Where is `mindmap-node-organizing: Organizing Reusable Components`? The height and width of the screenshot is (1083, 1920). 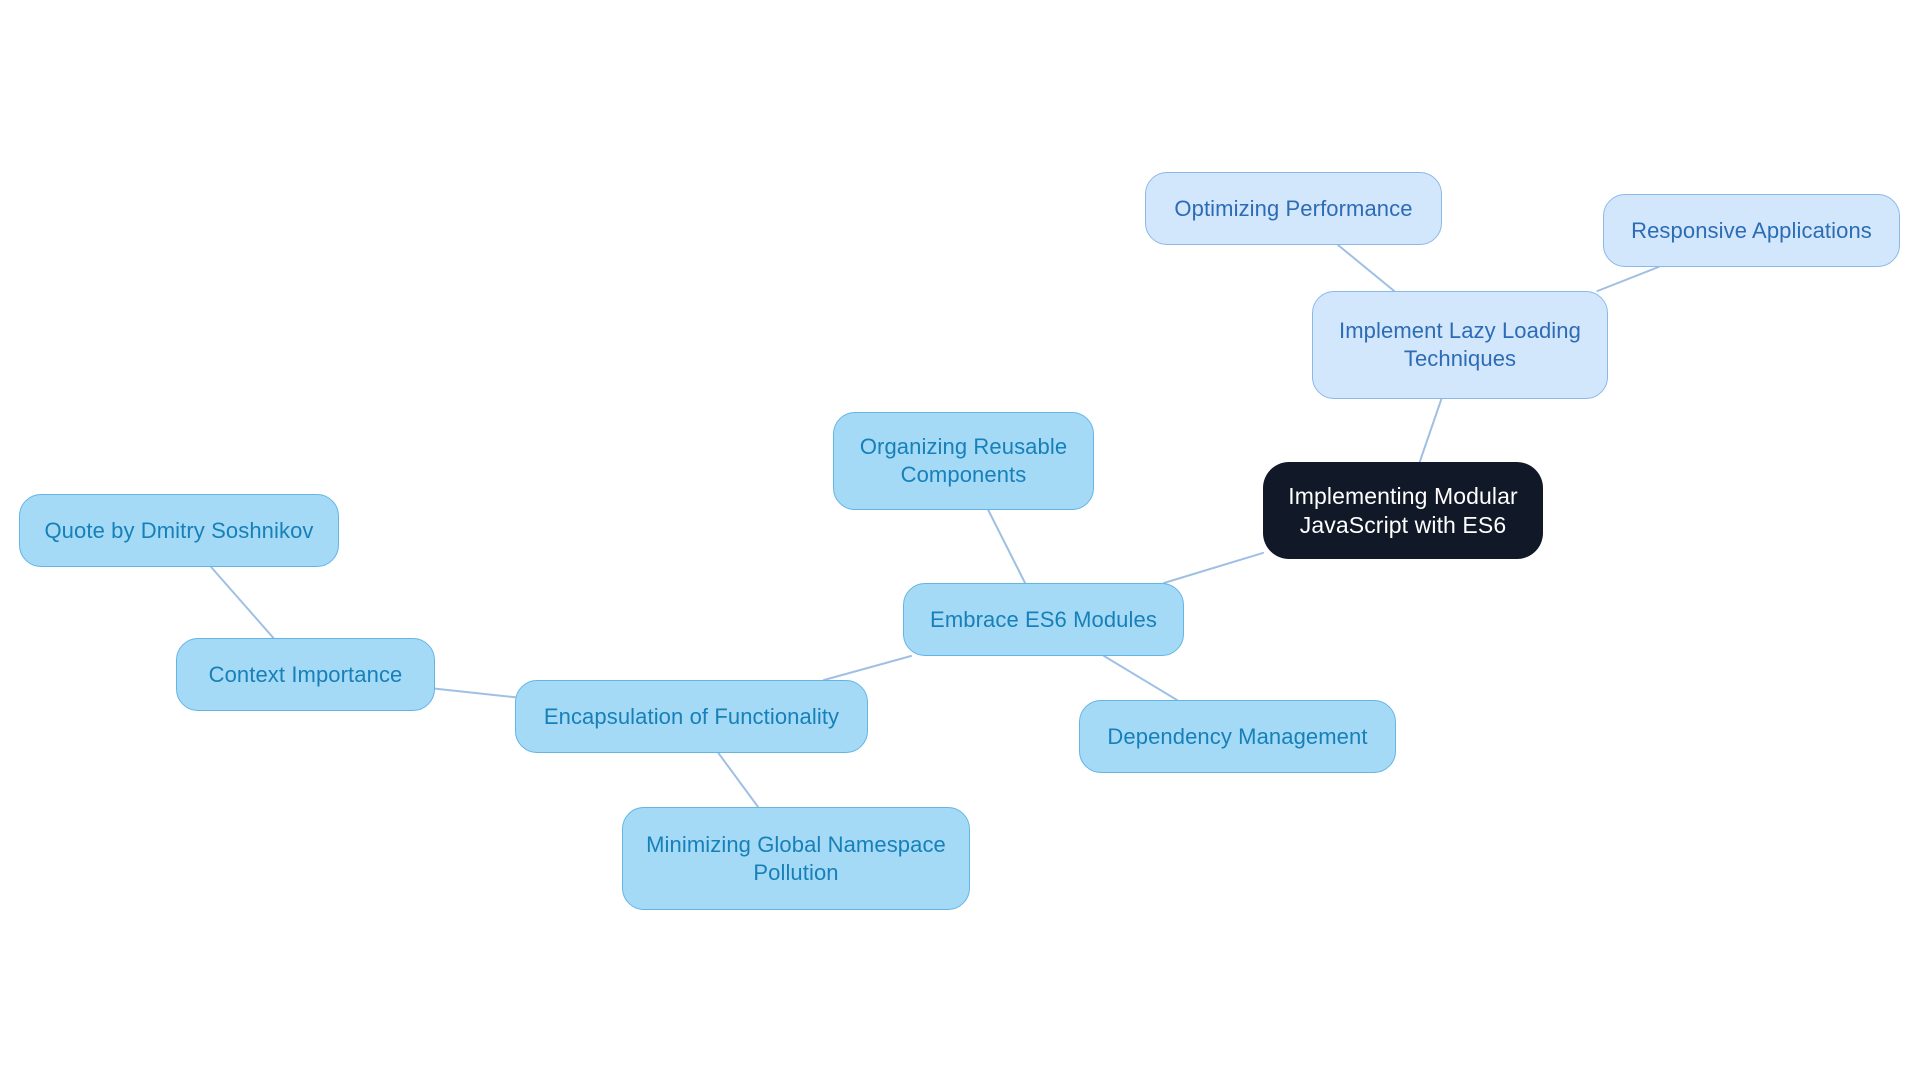
mindmap-node-organizing: Organizing Reusable Components is located at coordinates (963, 461).